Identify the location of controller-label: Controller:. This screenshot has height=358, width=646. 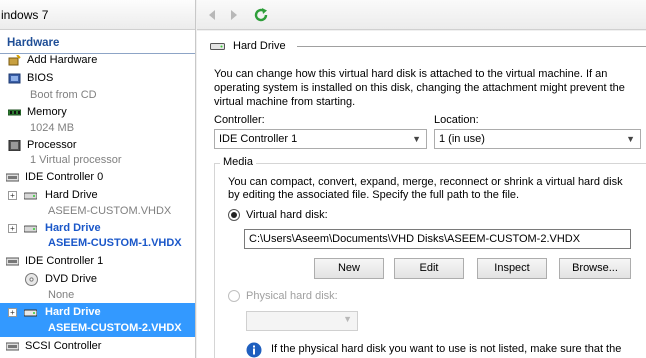
(239, 120).